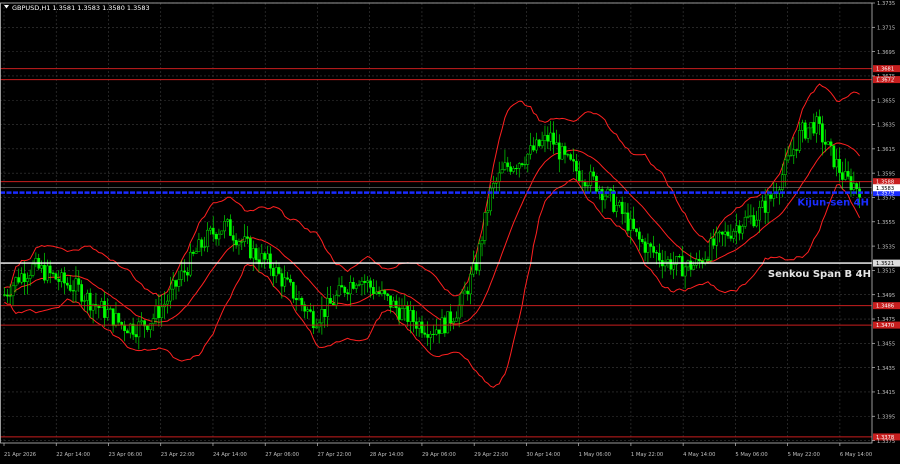  I want to click on y-tick-label: 1.3455, so click(886, 345).